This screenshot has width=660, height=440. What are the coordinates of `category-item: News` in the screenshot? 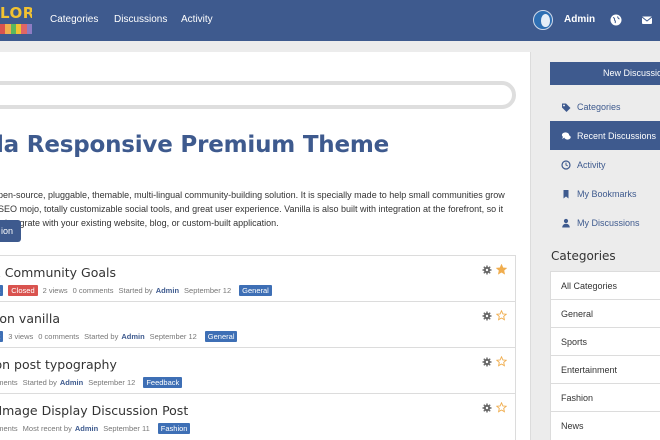 It's located at (605, 426).